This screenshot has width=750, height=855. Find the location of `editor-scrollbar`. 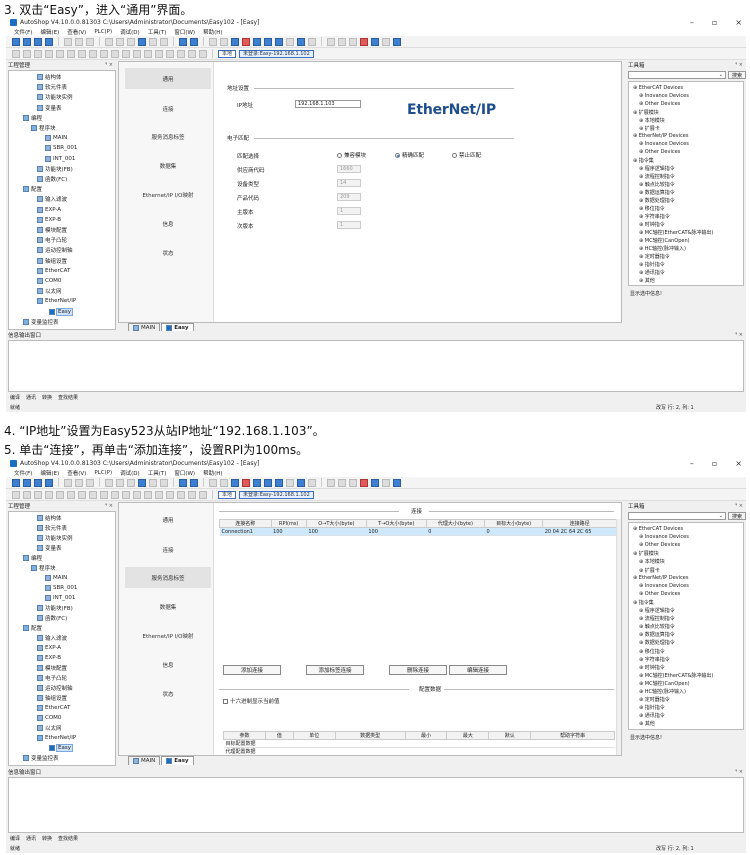

editor-scrollbar is located at coordinates (618, 637).